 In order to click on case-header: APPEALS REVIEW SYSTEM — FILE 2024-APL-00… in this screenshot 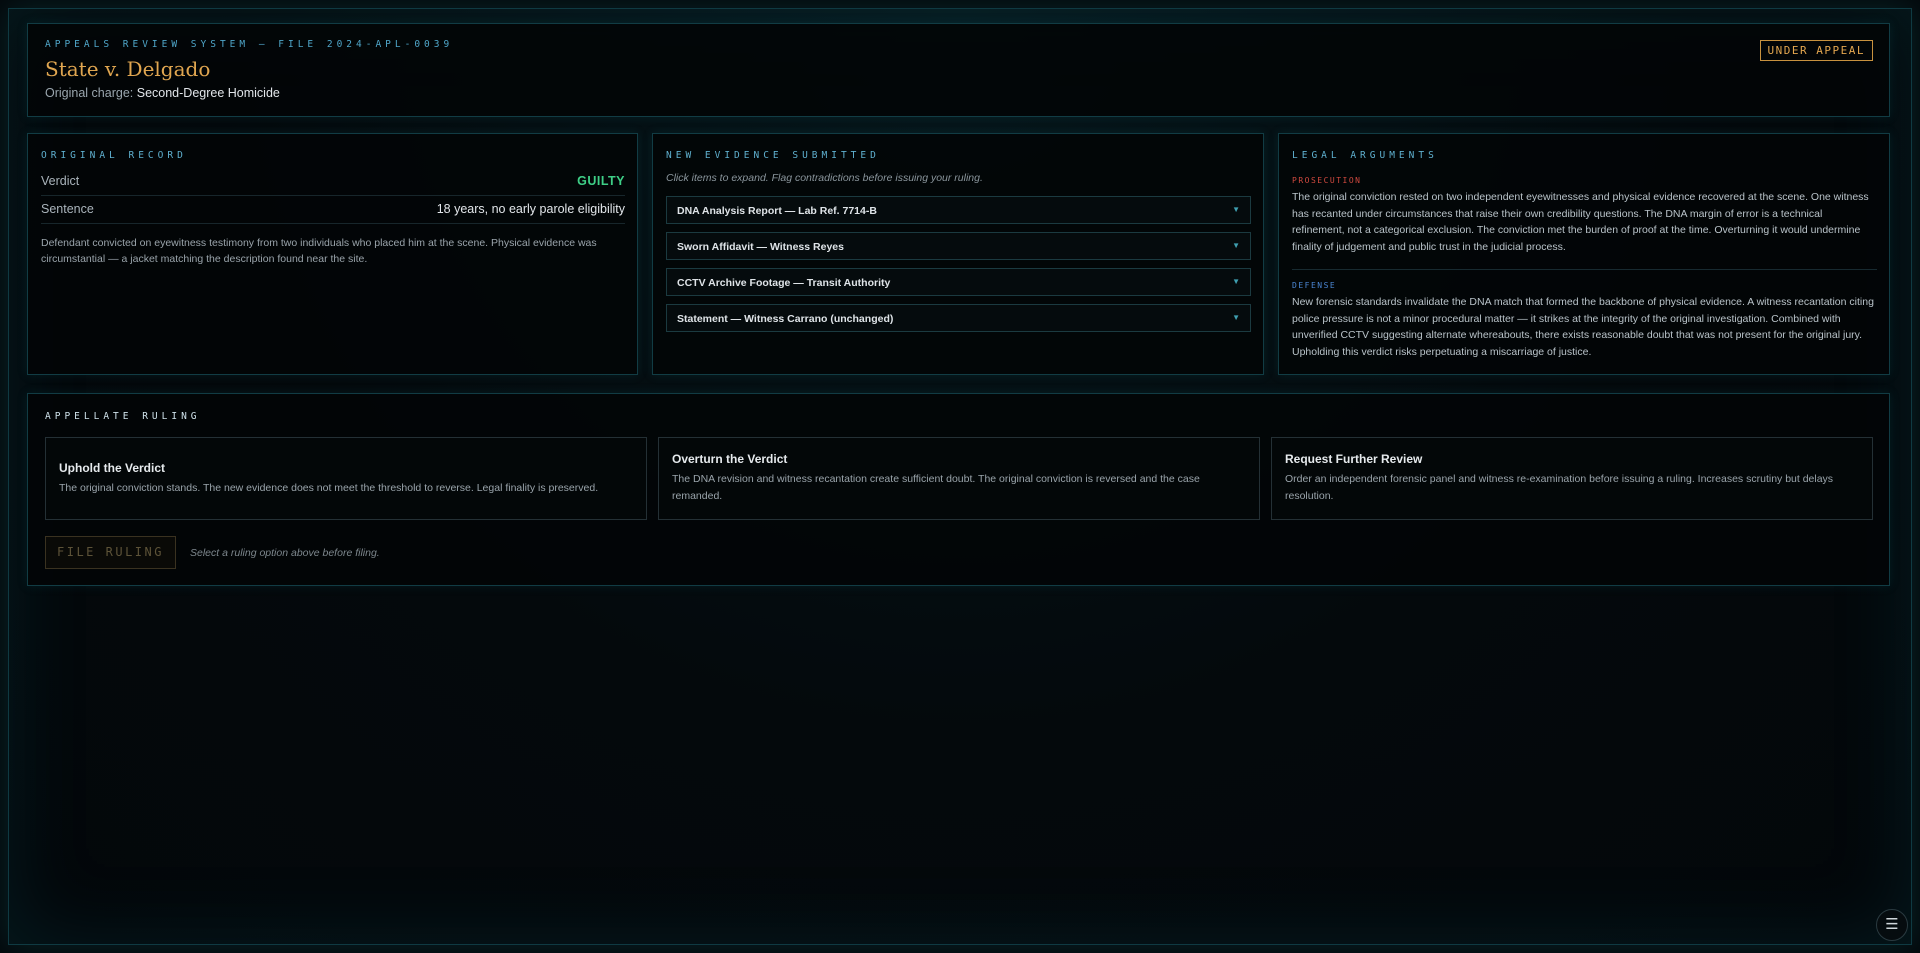, I will do `click(958, 70)`.